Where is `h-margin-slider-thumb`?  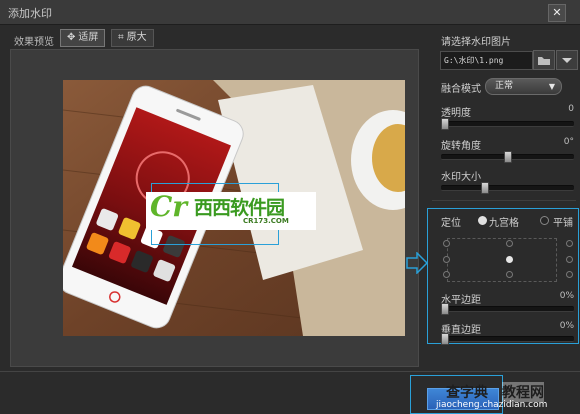 h-margin-slider-thumb is located at coordinates (445, 309).